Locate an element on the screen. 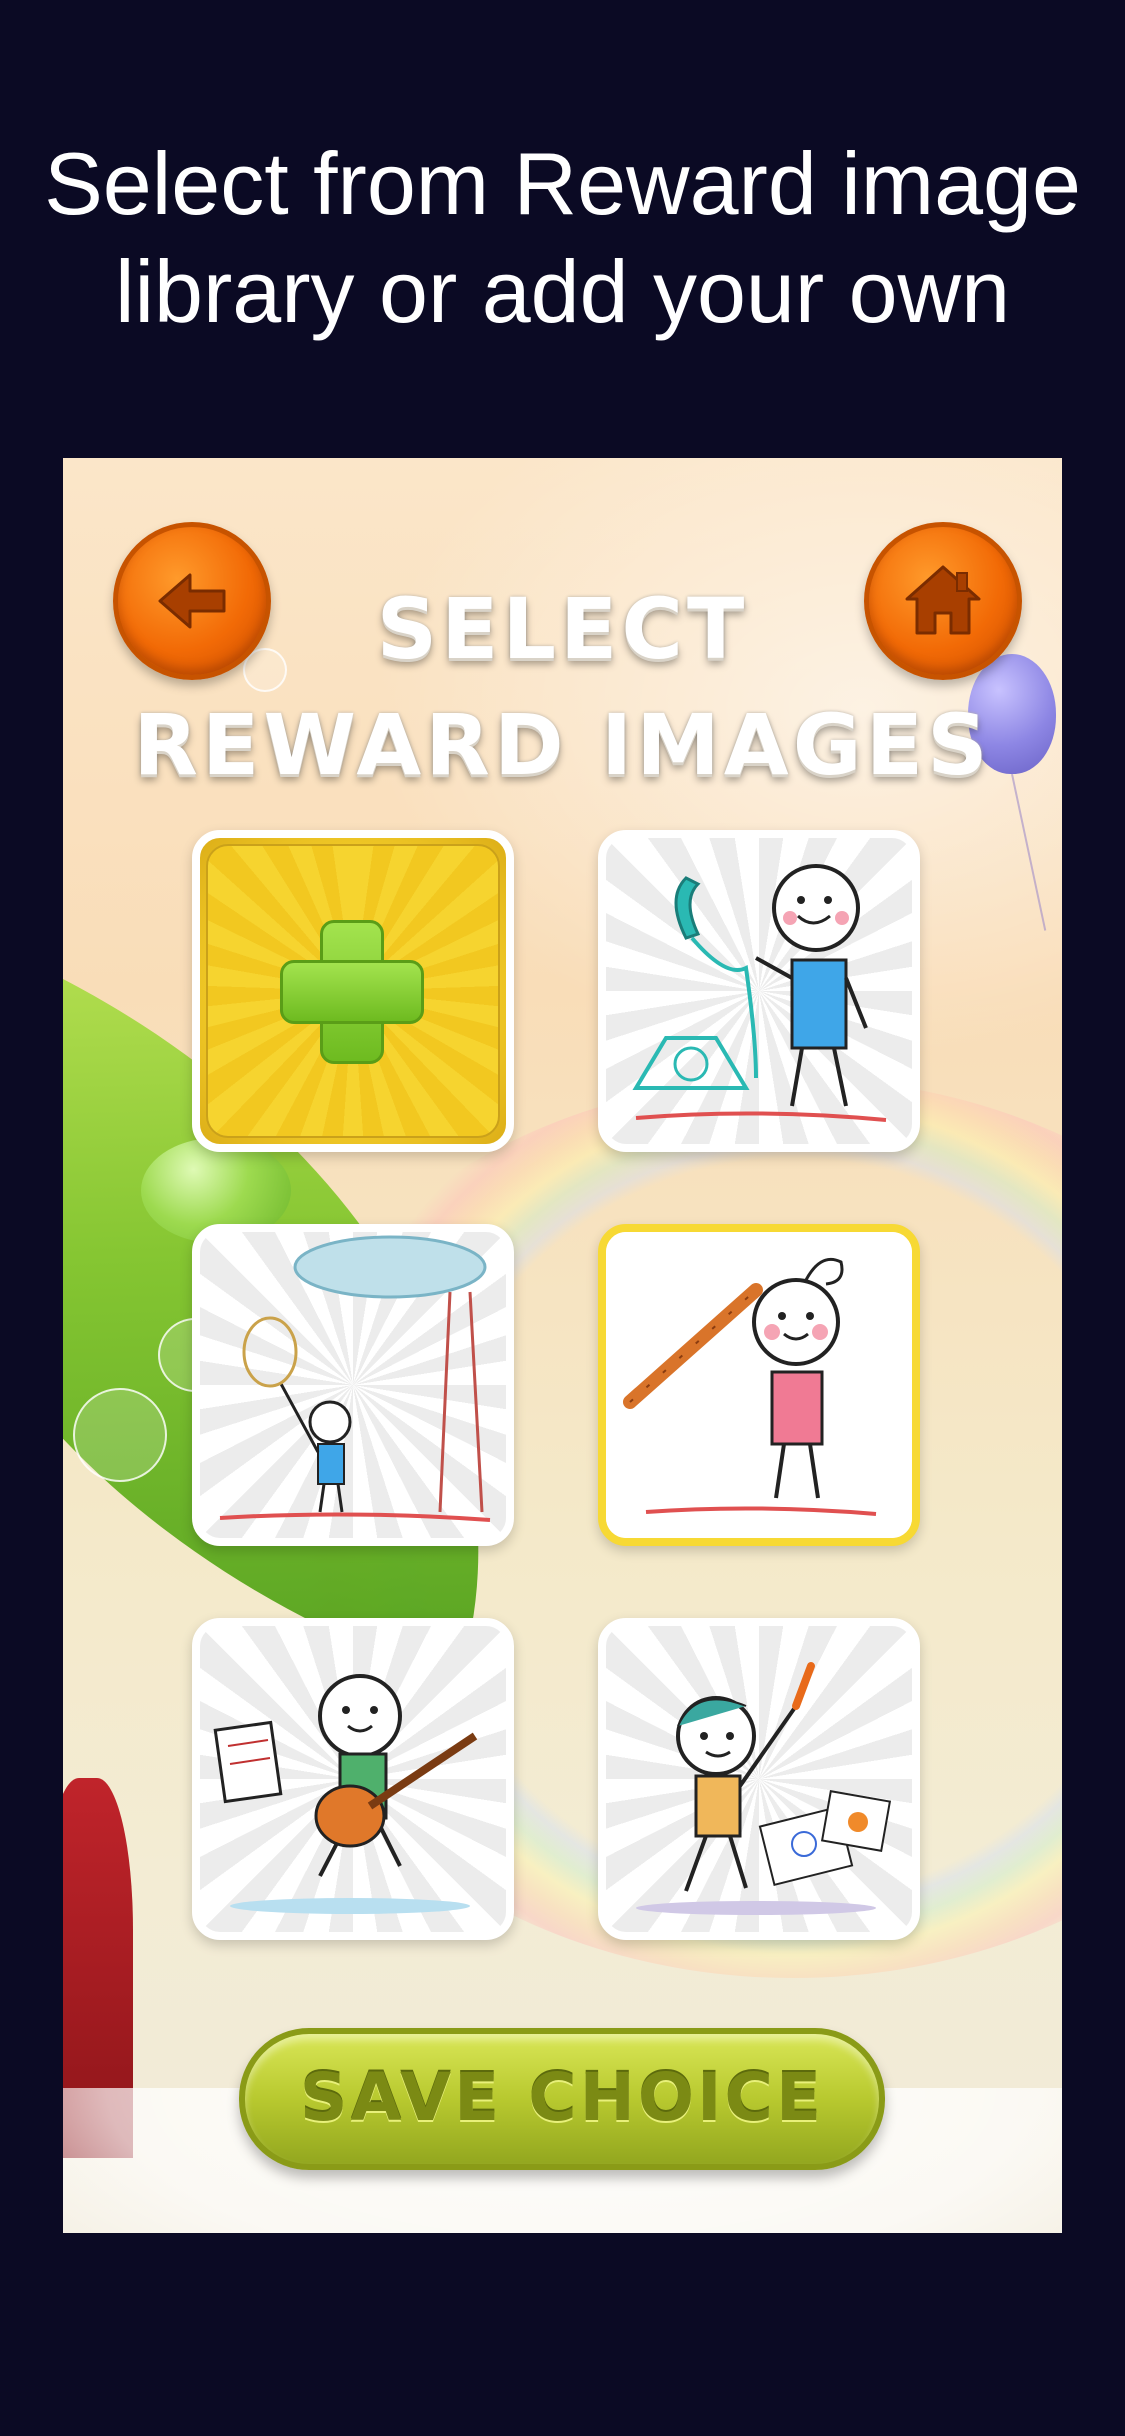  caption-line-2: library or add your own is located at coordinates (562, 291).